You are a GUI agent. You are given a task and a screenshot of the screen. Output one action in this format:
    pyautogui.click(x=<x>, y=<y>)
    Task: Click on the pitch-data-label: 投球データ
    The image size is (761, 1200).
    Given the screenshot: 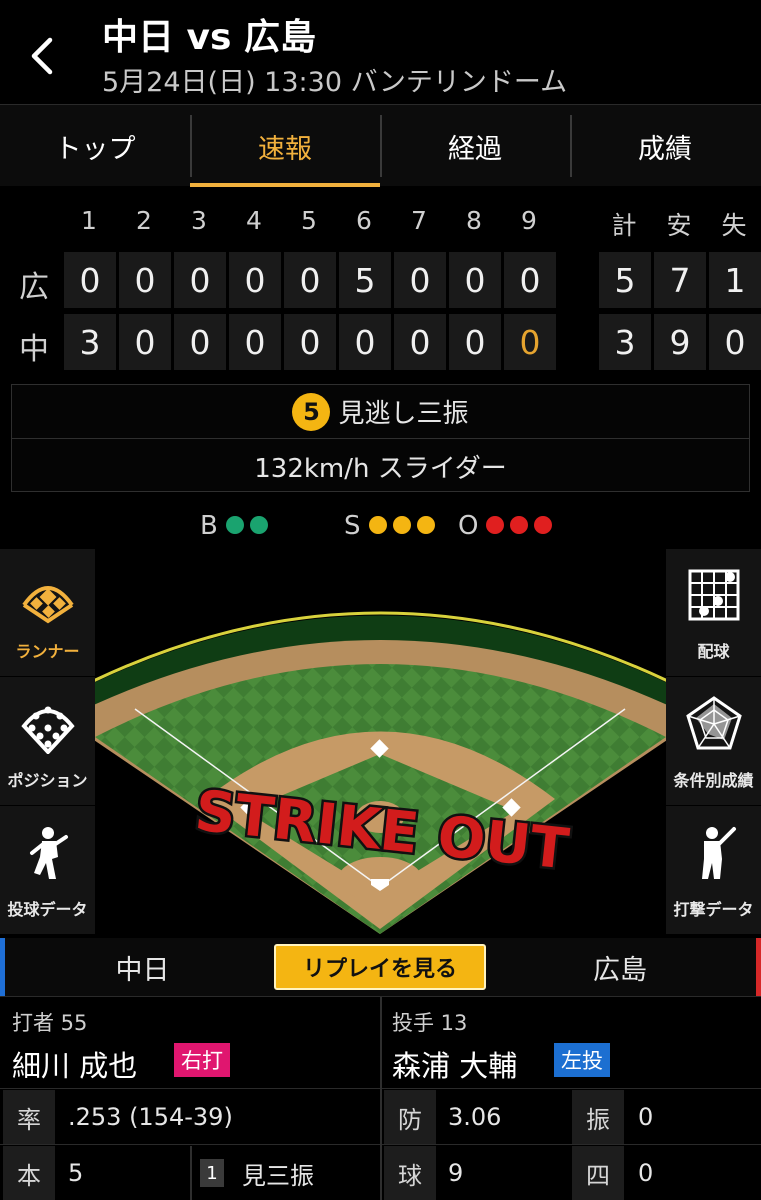 What is the action you would take?
    pyautogui.click(x=47, y=909)
    